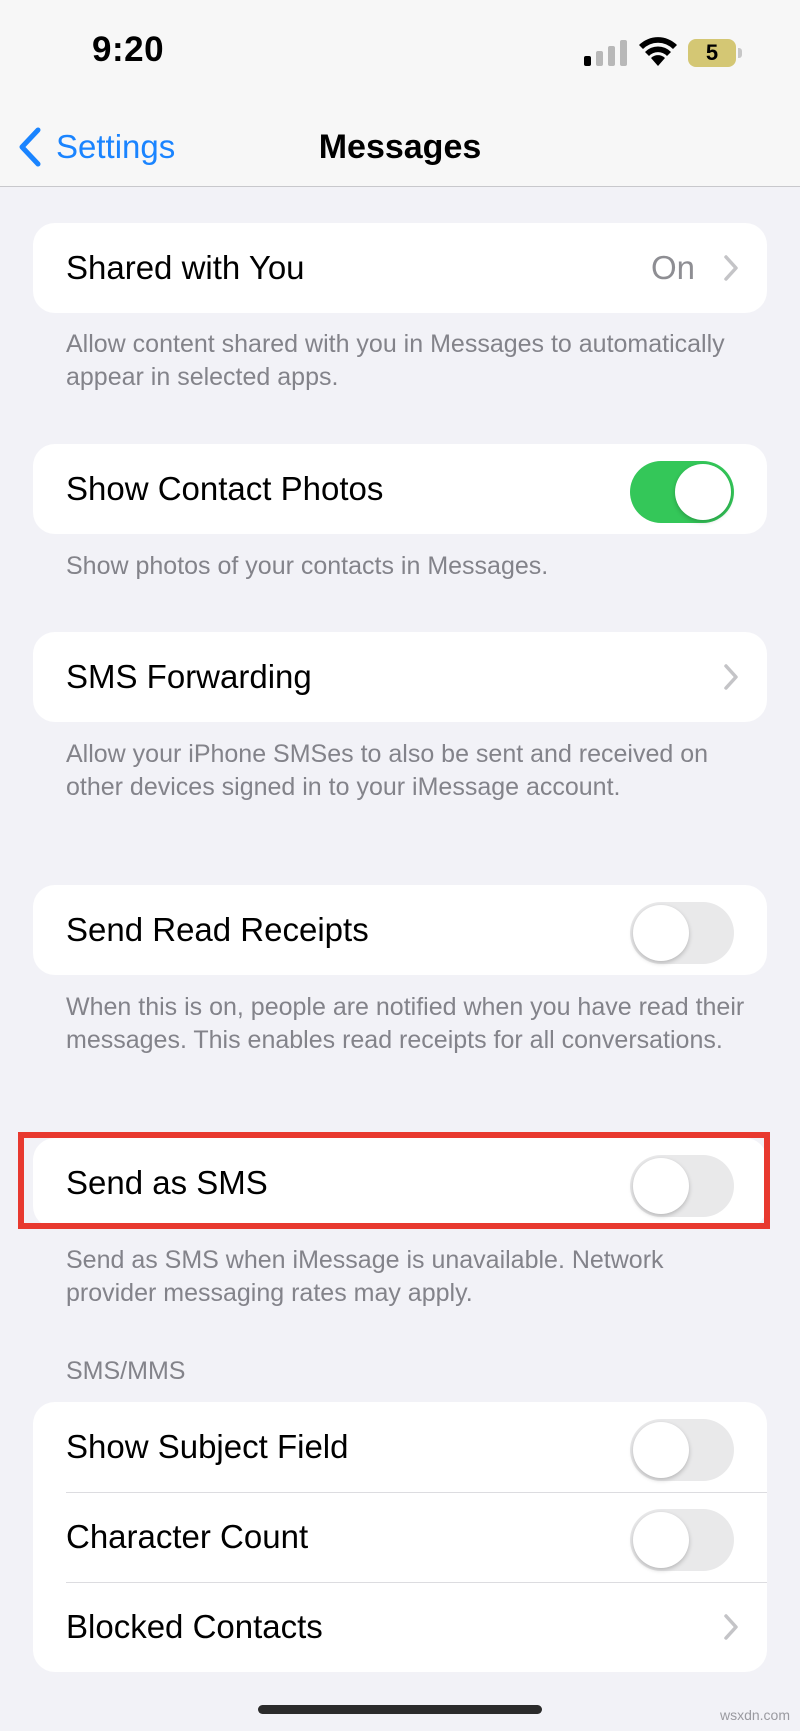 The width and height of the screenshot is (800, 1731). What do you see at coordinates (187, 1536) in the screenshot?
I see `character-count-label: Character Count` at bounding box center [187, 1536].